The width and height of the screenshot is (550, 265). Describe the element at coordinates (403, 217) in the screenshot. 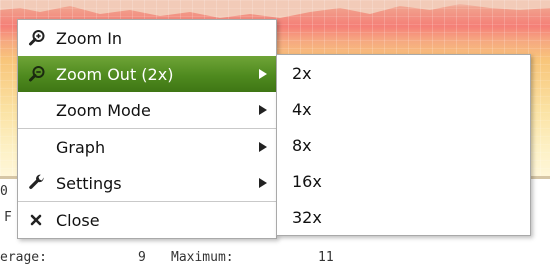

I see `submenu-item-32x: 32x` at that location.